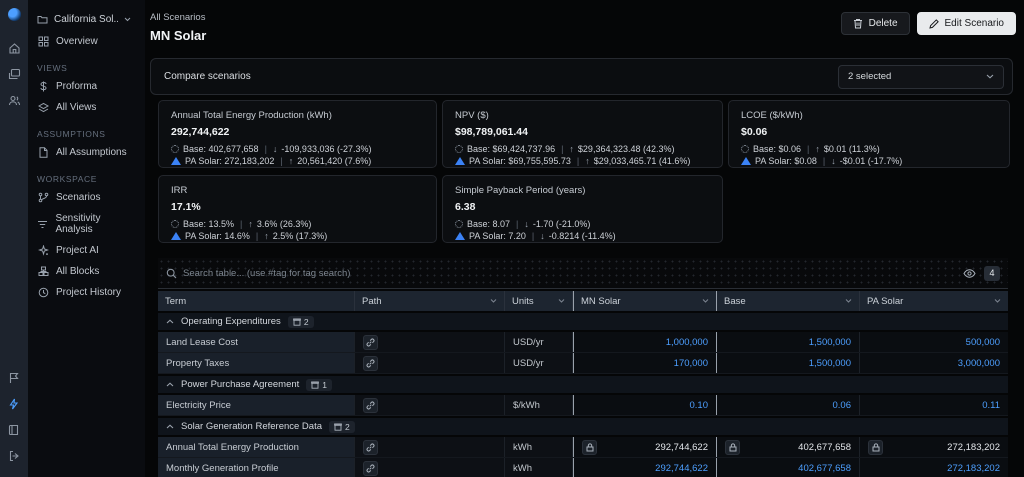 The image size is (1024, 477). Describe the element at coordinates (86, 152) in the screenshot. I see `sidebar-item-all-assumptions: All Assumptions` at that location.